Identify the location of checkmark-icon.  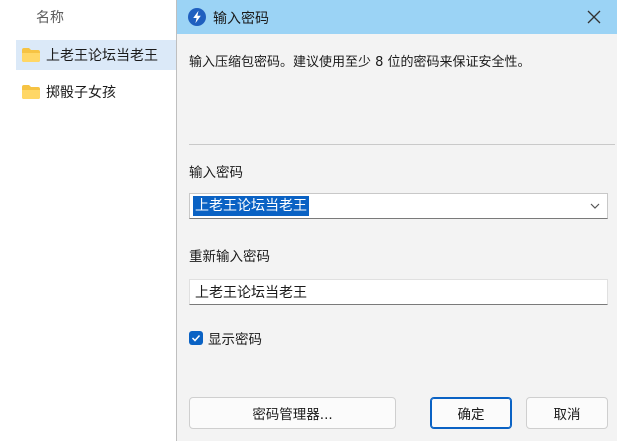
(196, 338).